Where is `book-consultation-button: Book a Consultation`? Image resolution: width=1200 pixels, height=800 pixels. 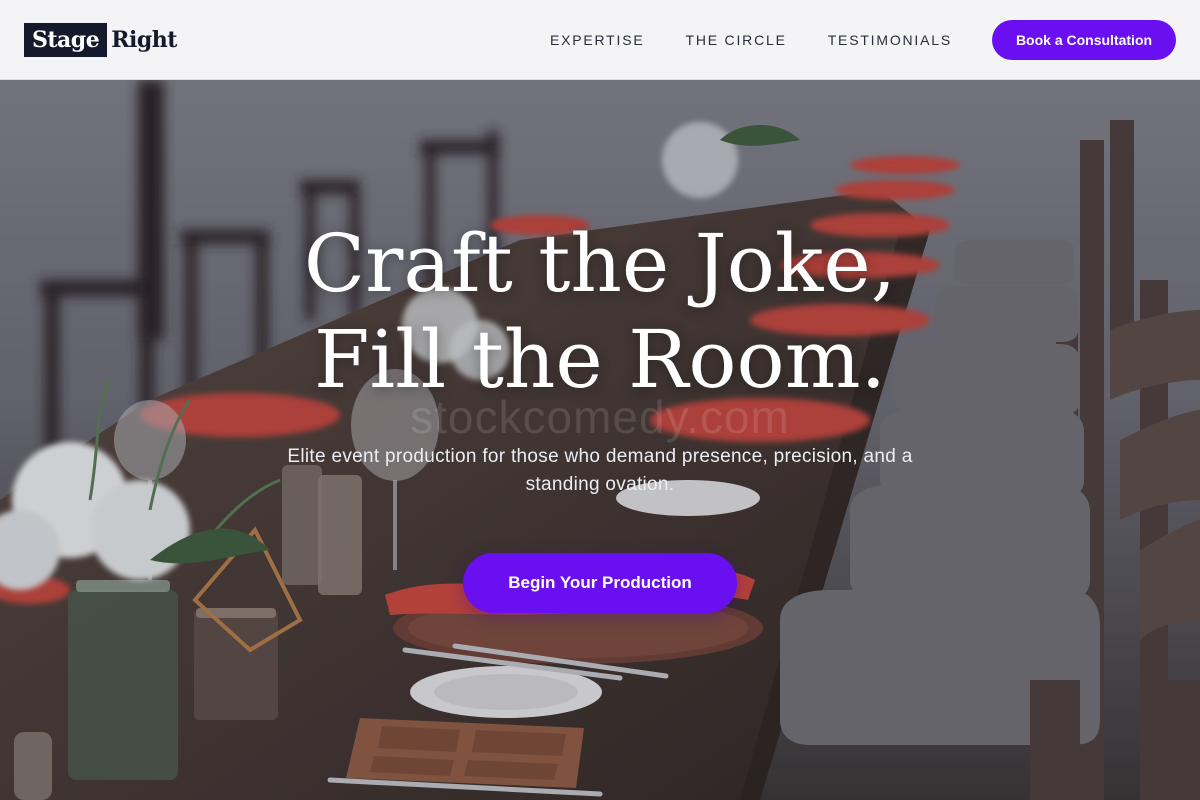
book-consultation-button: Book a Consultation is located at coordinates (1084, 39).